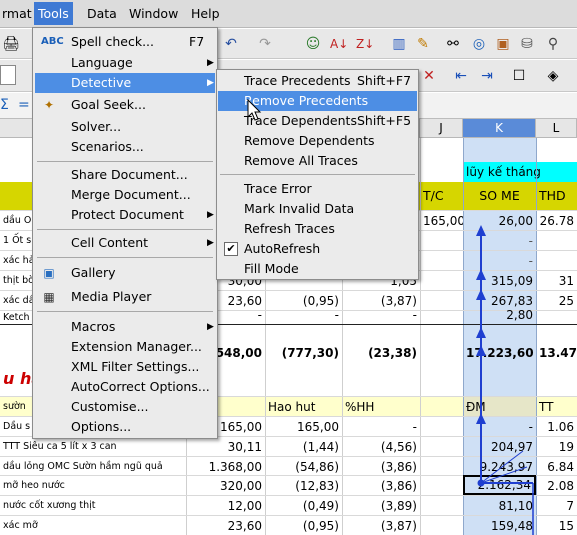 This screenshot has height=535, width=577. Describe the element at coordinates (303, 506) in the screenshot. I see `cell: (0,49)` at that location.